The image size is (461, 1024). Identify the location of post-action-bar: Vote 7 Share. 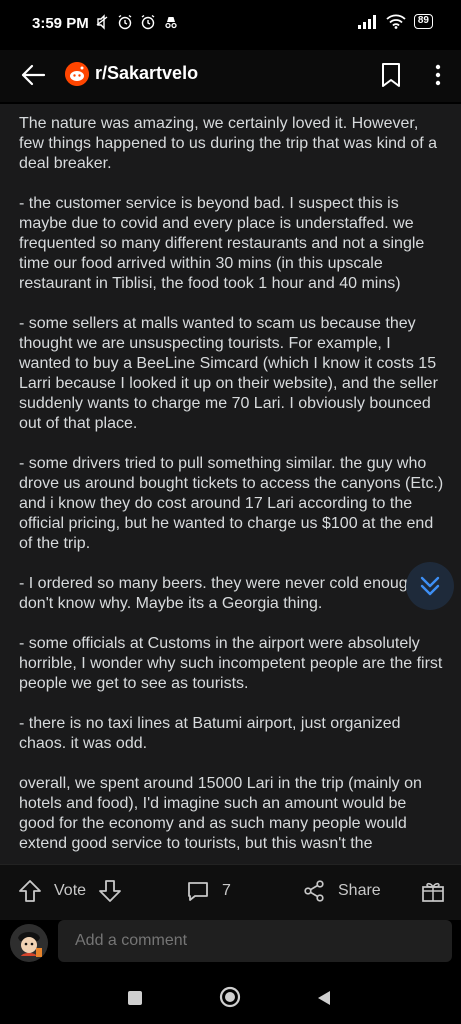
(230, 892).